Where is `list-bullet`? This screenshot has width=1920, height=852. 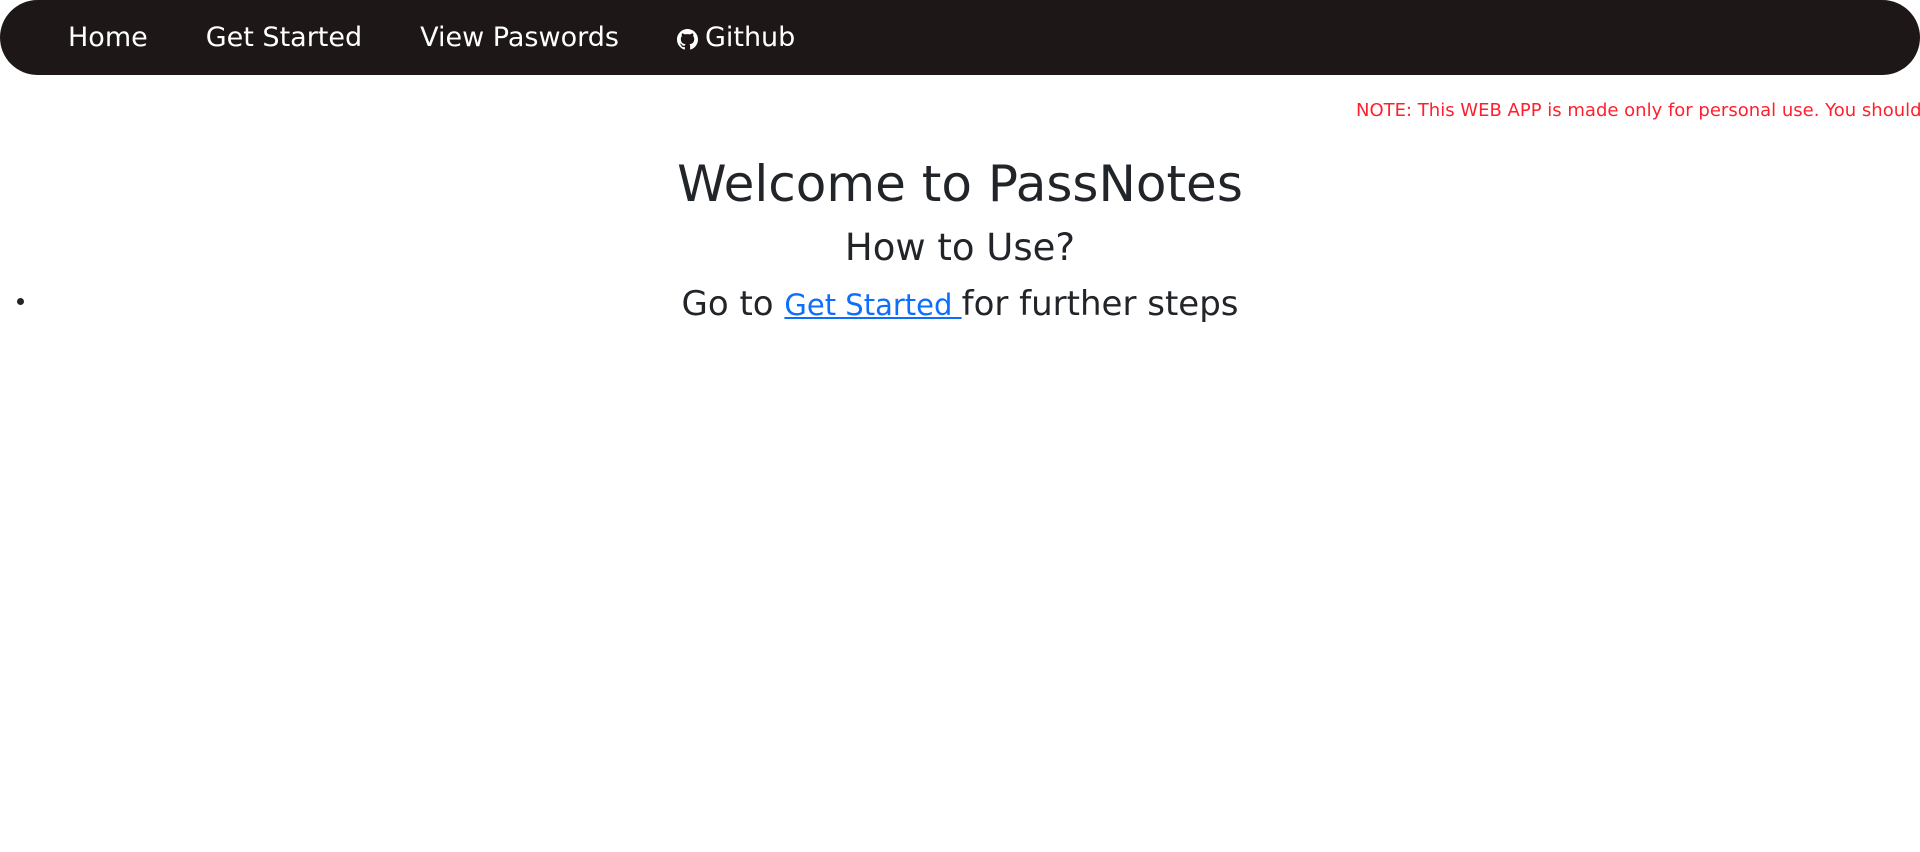
list-bullet is located at coordinates (20, 301).